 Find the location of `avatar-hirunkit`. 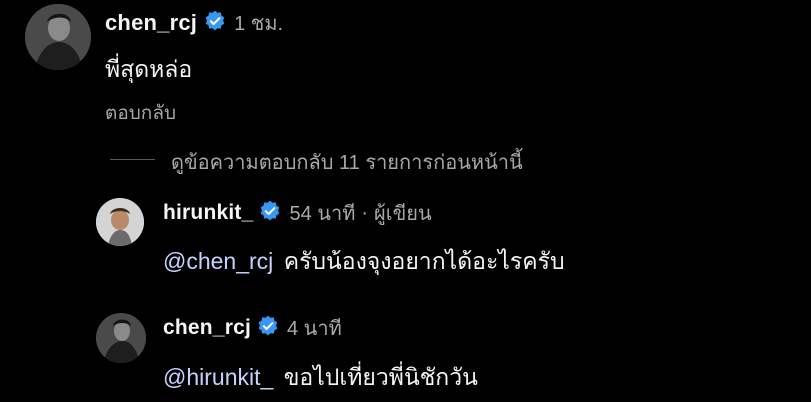

avatar-hirunkit is located at coordinates (120, 222).